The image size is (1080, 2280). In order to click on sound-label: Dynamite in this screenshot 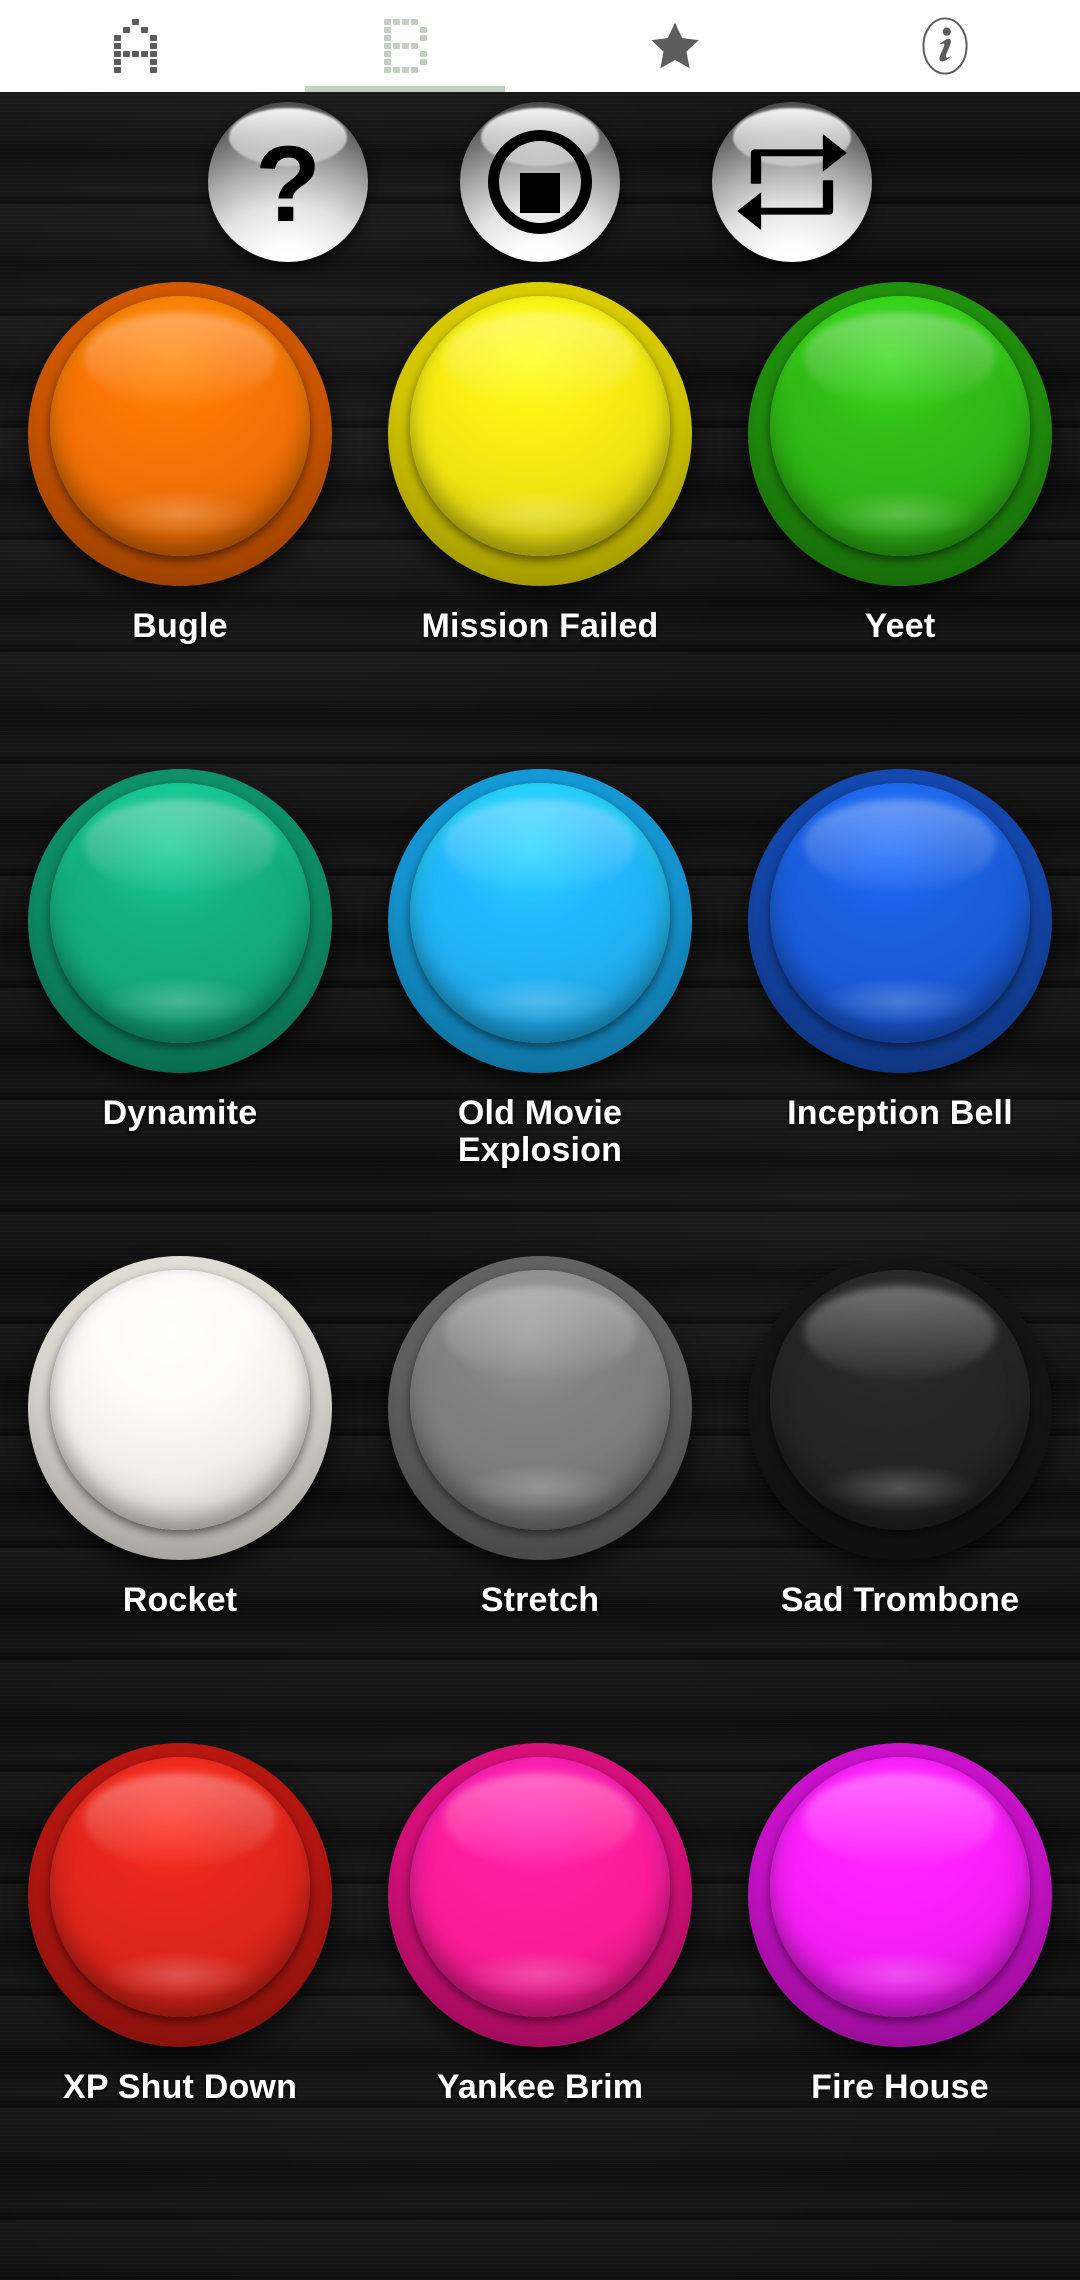, I will do `click(180, 1113)`.